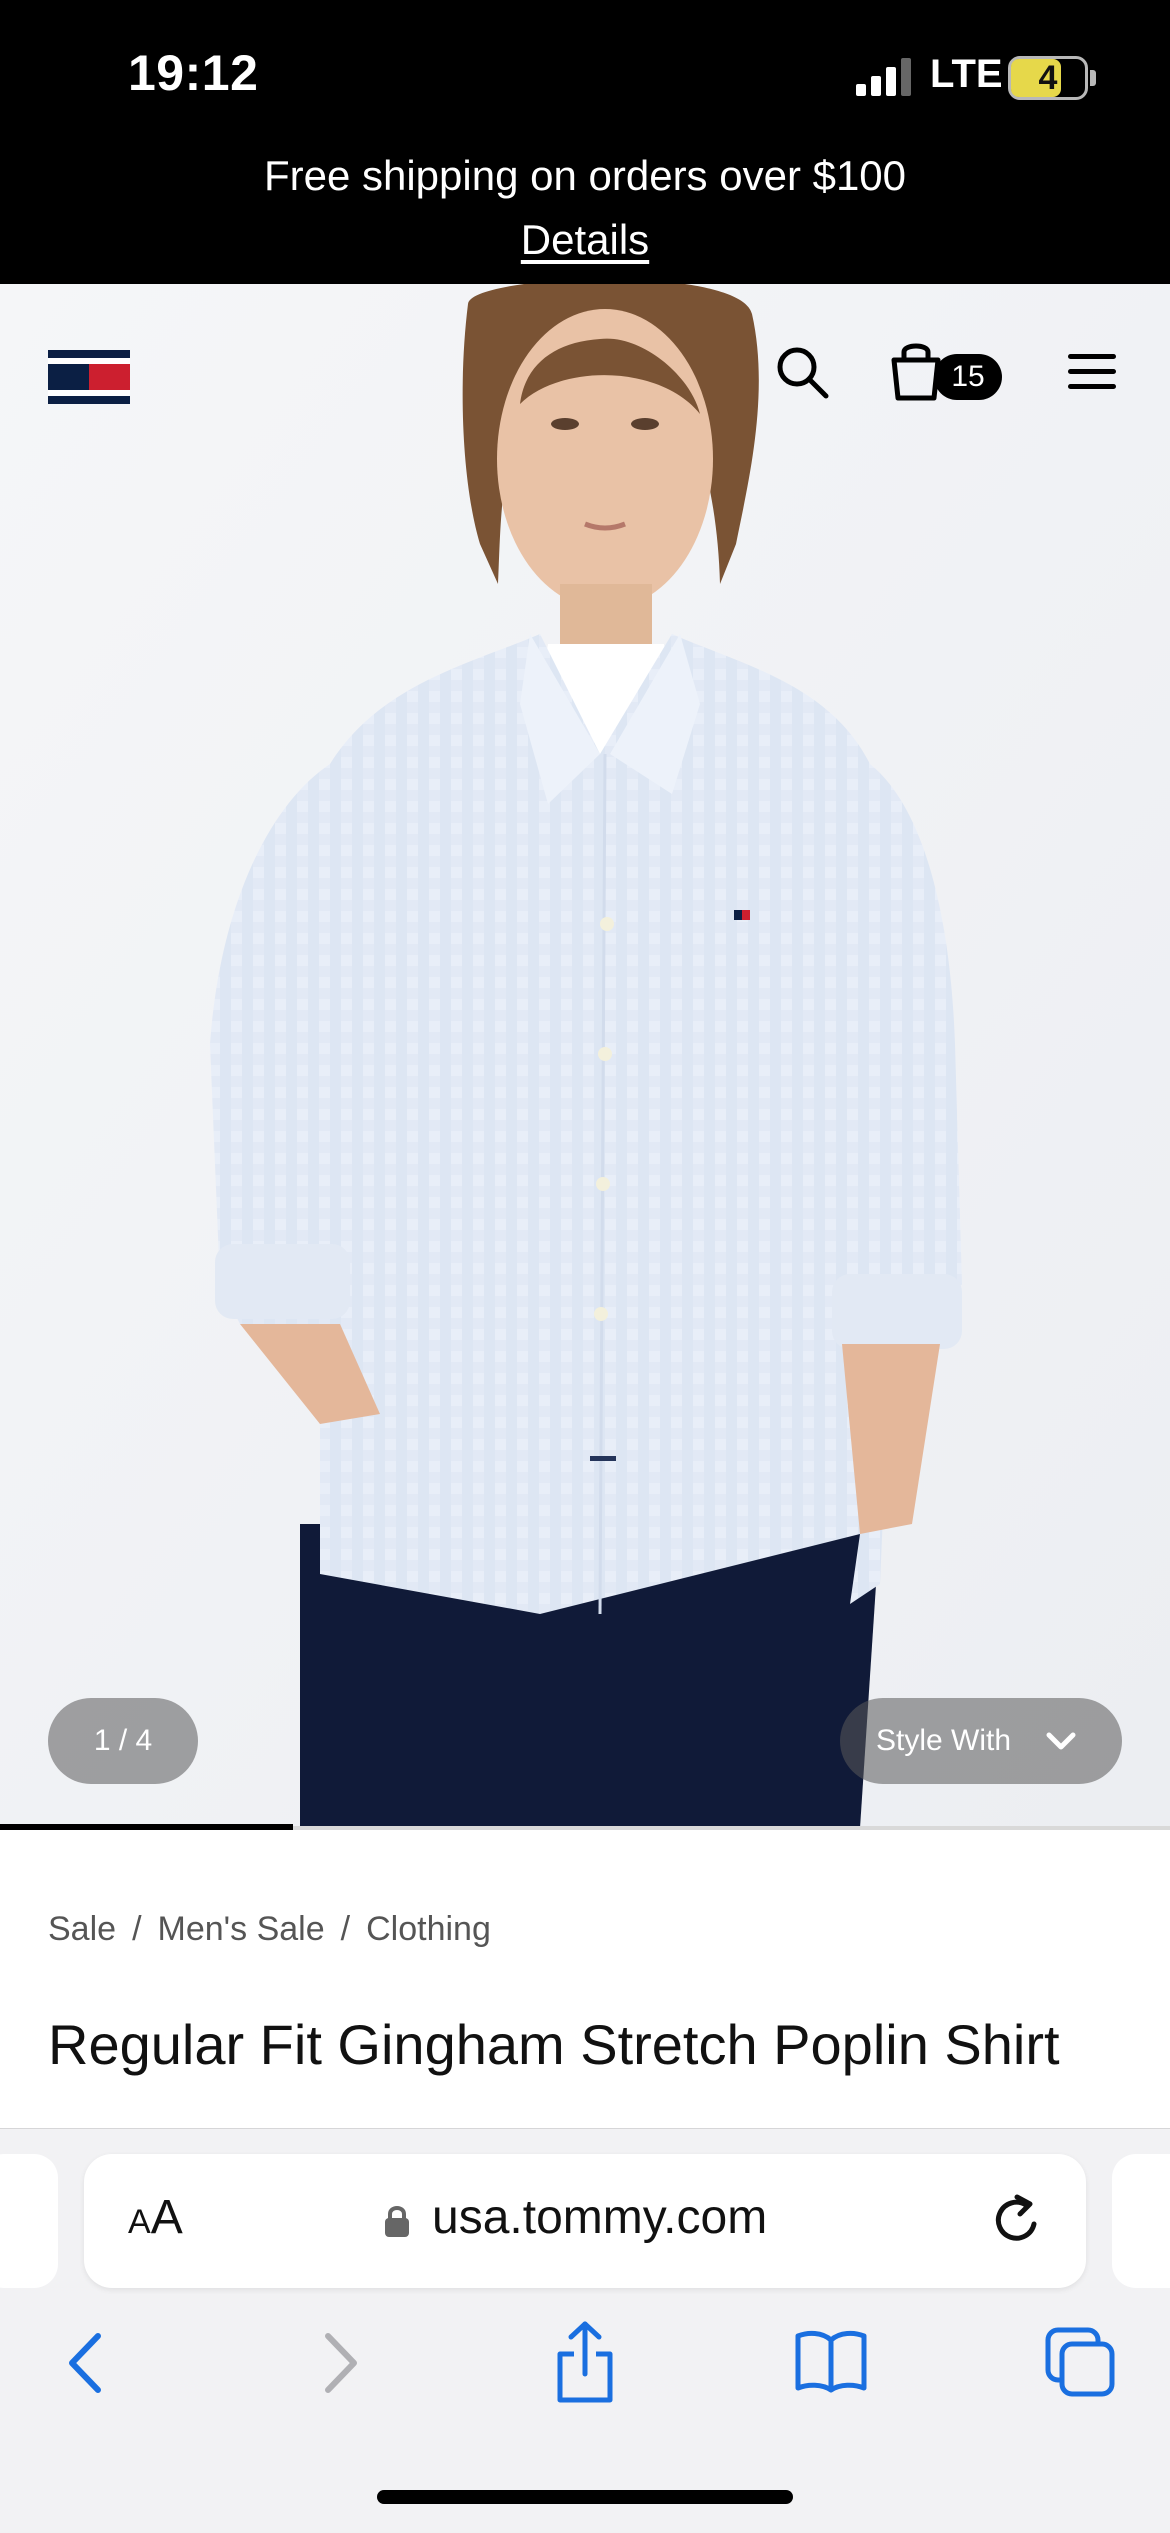 The width and height of the screenshot is (1170, 2533). Describe the element at coordinates (1061, 1741) in the screenshot. I see `chevron-down-icon` at that location.